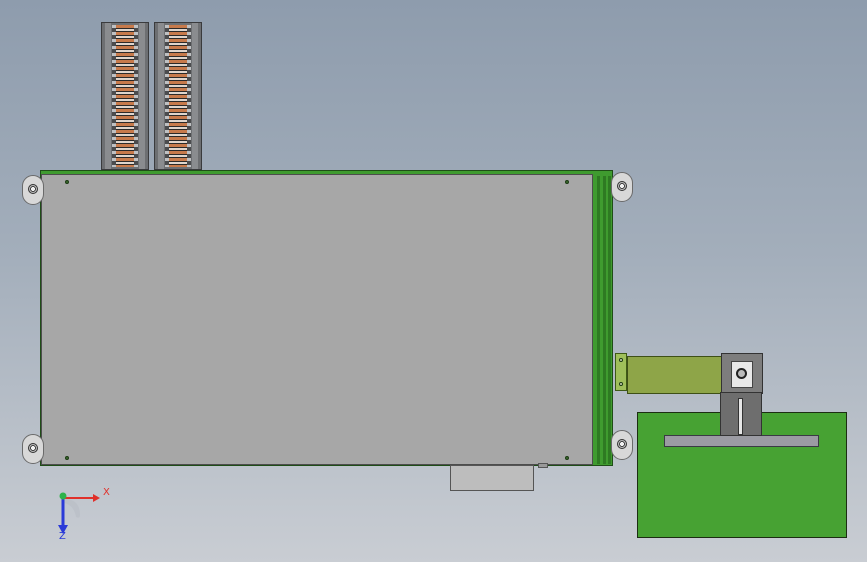 The height and width of the screenshot is (562, 867). I want to click on feeder-magazine-left, so click(125, 96).